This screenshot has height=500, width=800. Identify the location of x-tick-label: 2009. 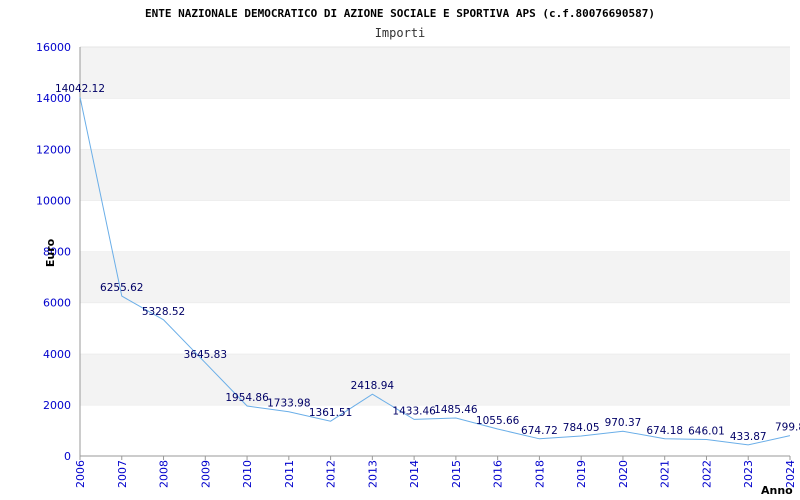
(205, 474).